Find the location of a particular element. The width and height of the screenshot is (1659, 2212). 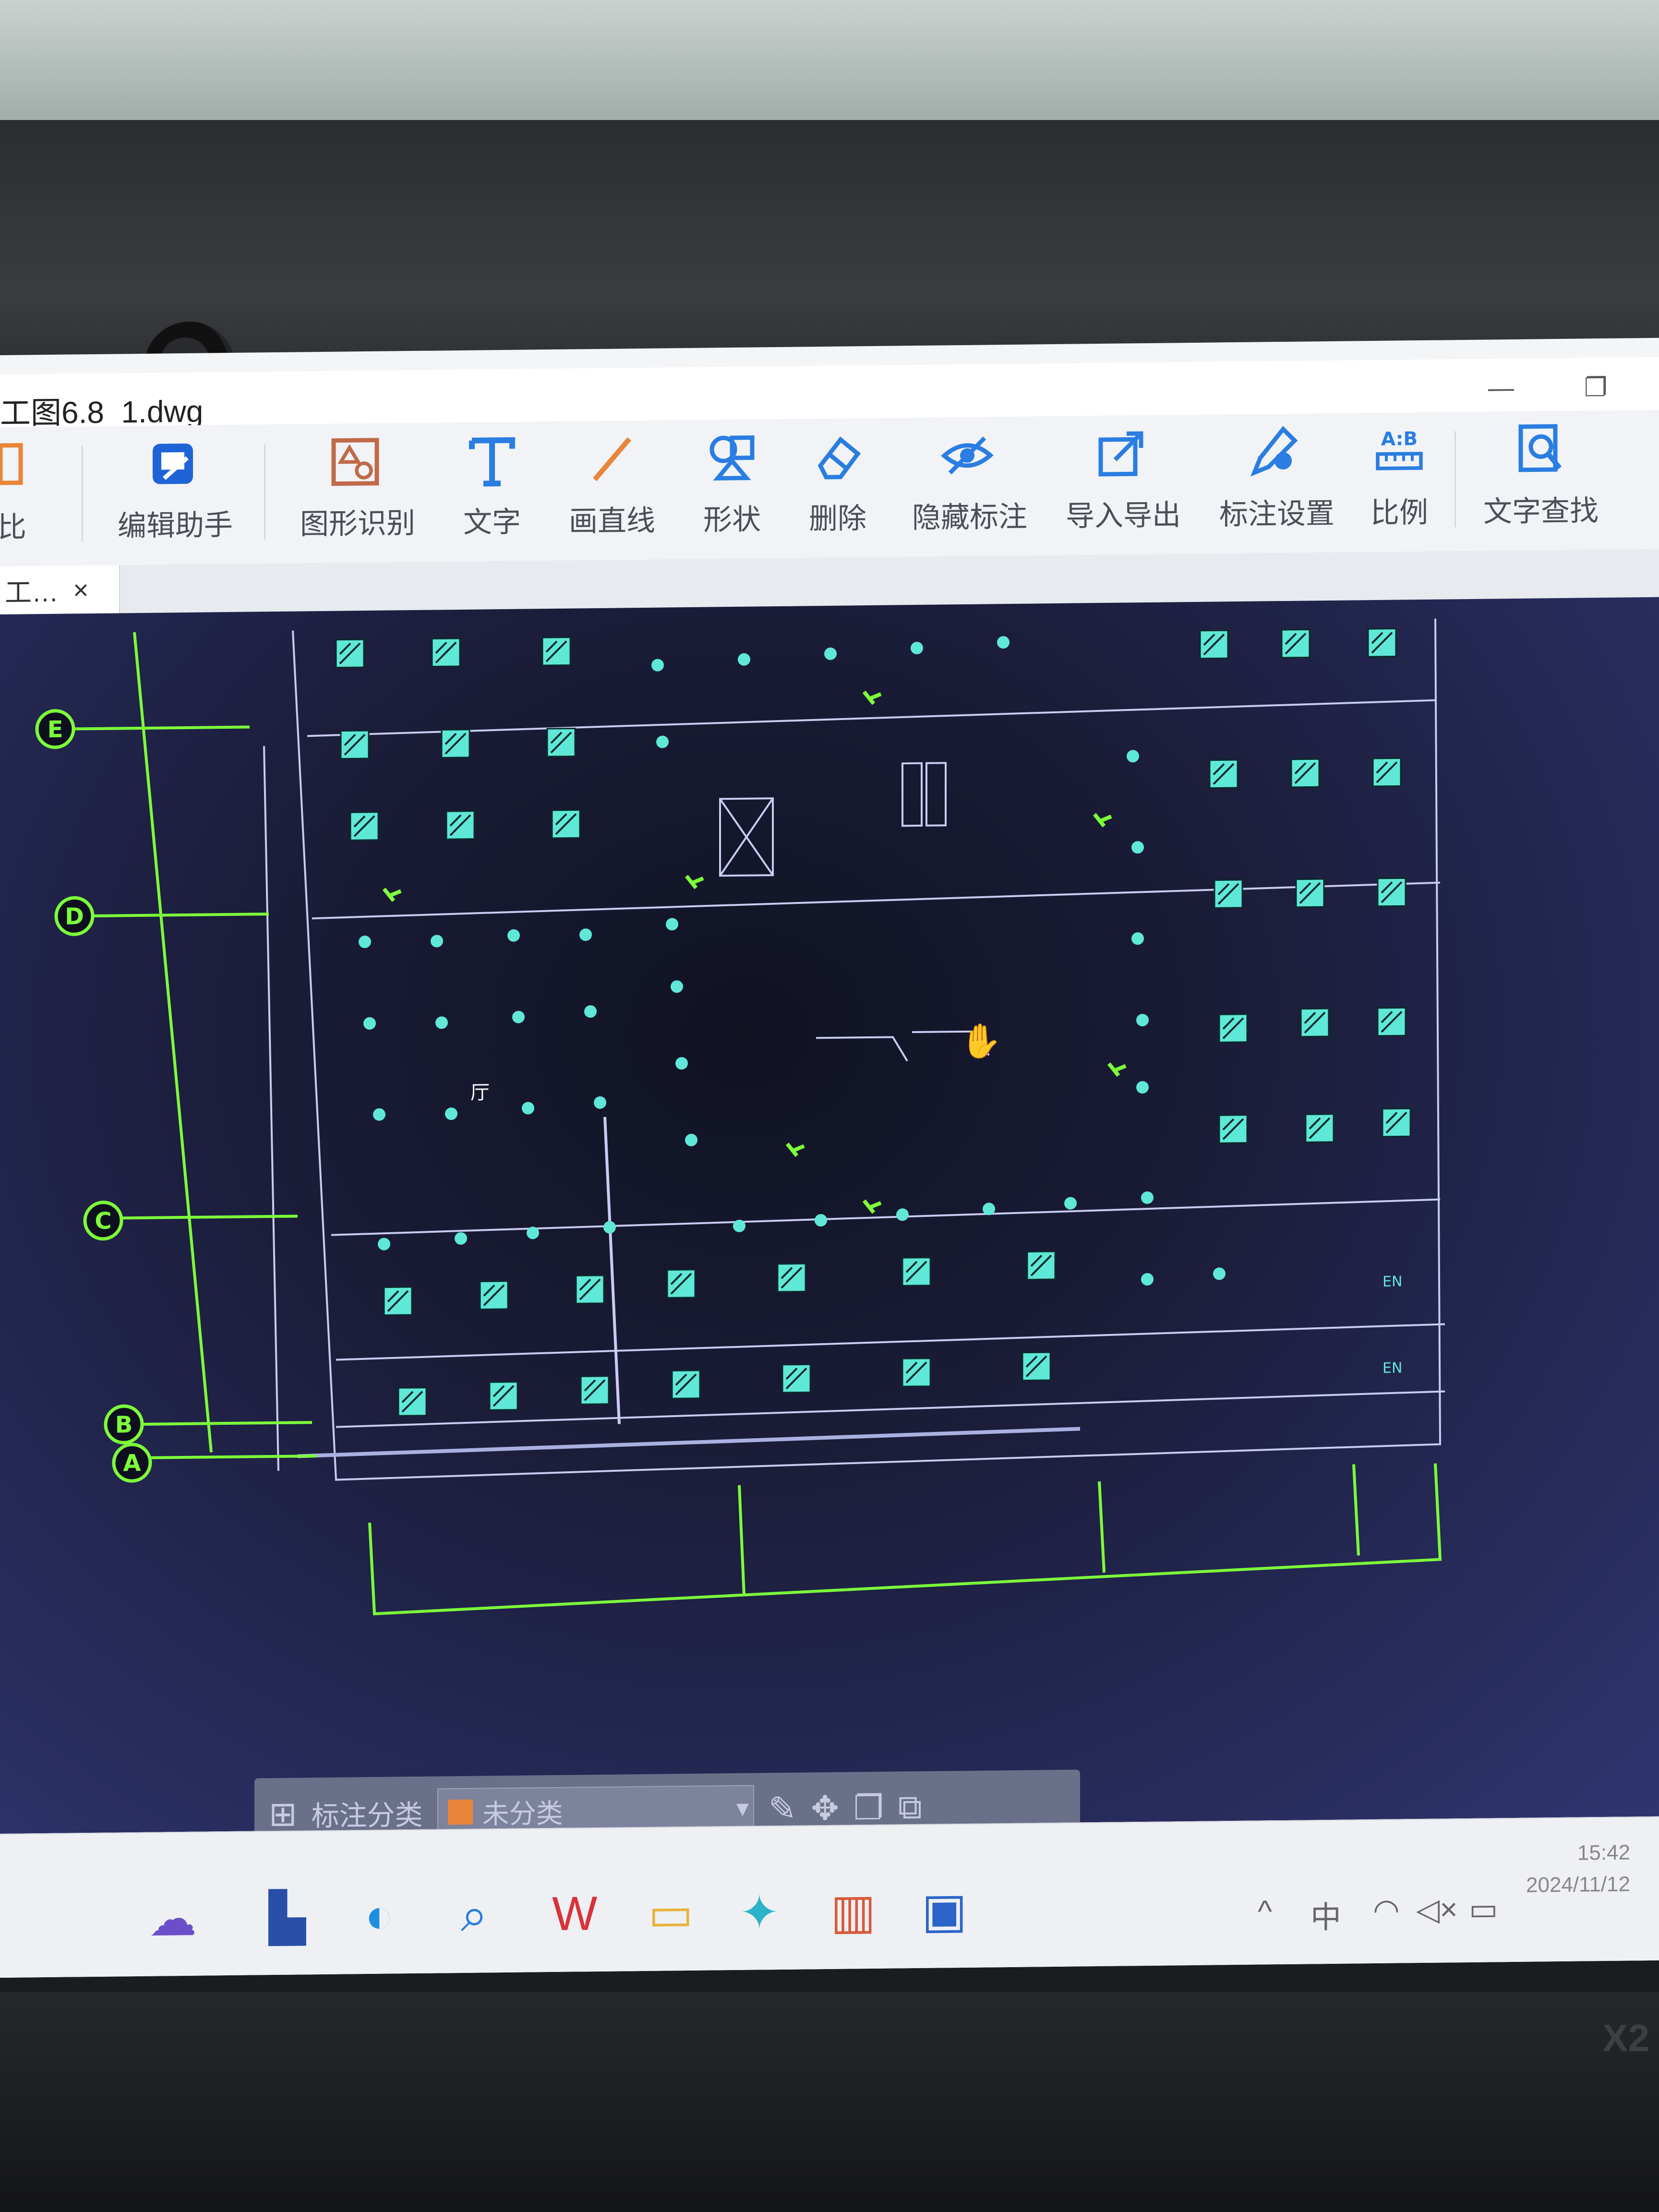

restore-button: ❐ is located at coordinates (1595, 387).